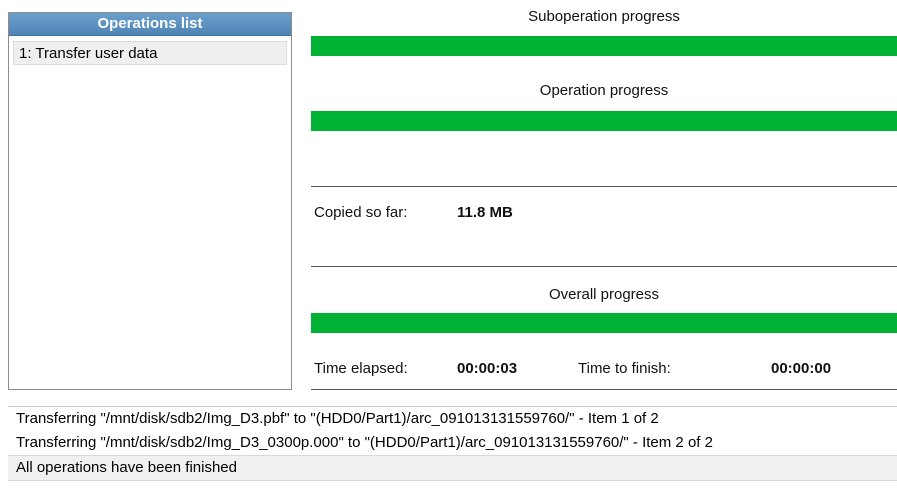 The height and width of the screenshot is (500, 897). I want to click on operations-list-header: Operations list, so click(150, 24).